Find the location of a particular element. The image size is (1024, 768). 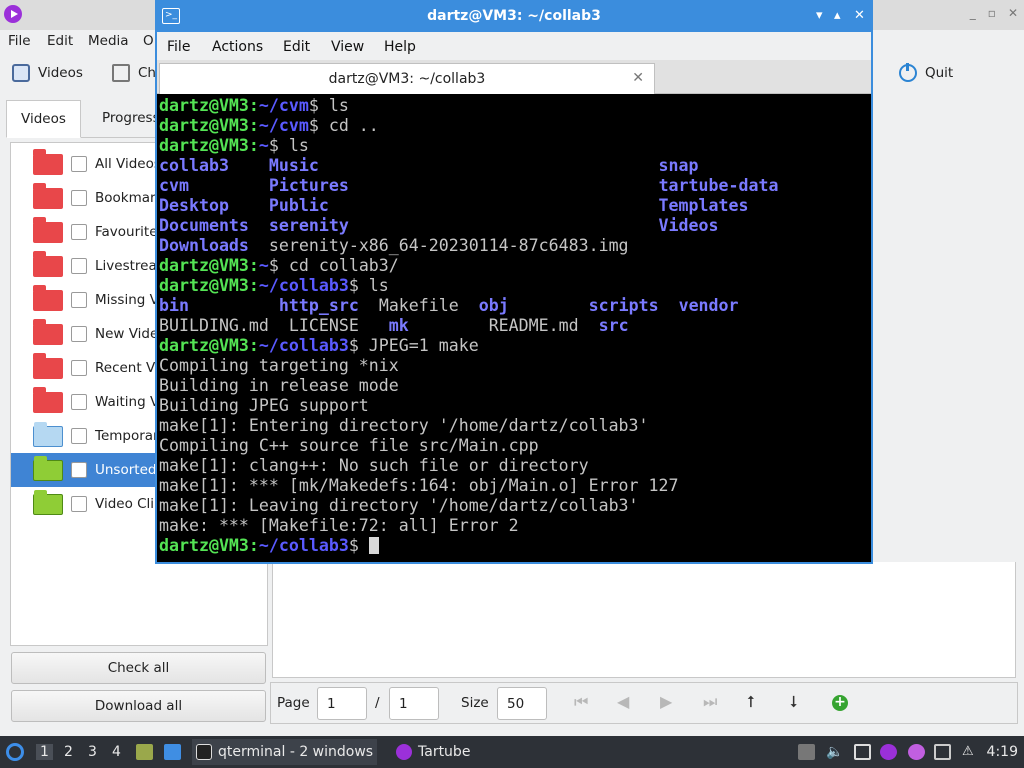

channels-tool-button: Ch is located at coordinates (134, 73).